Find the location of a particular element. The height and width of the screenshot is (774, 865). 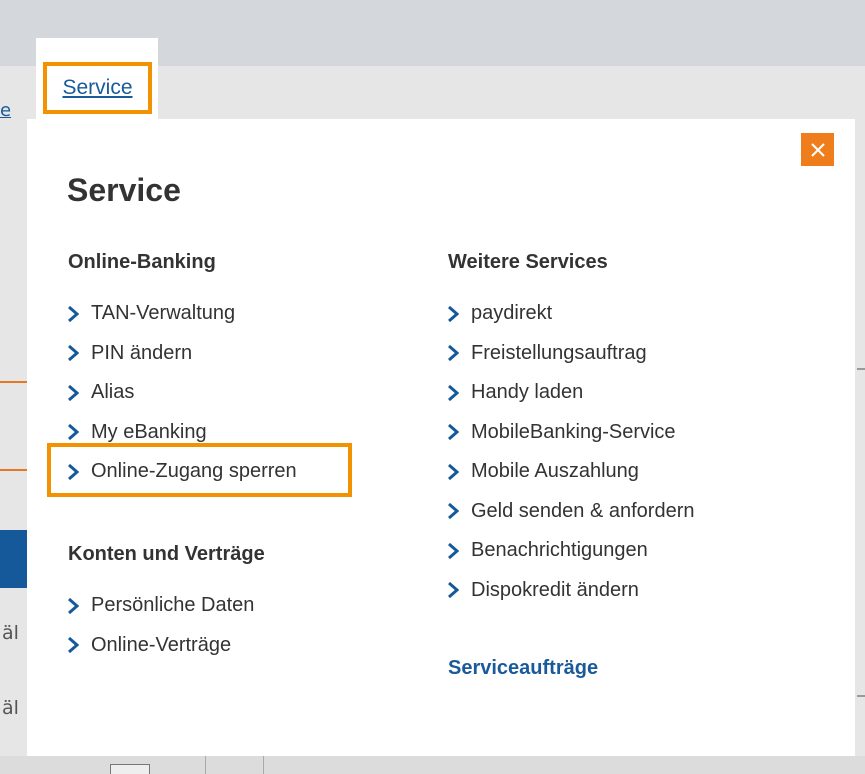

link-label: Geld senden & anfordern is located at coordinates (583, 510).